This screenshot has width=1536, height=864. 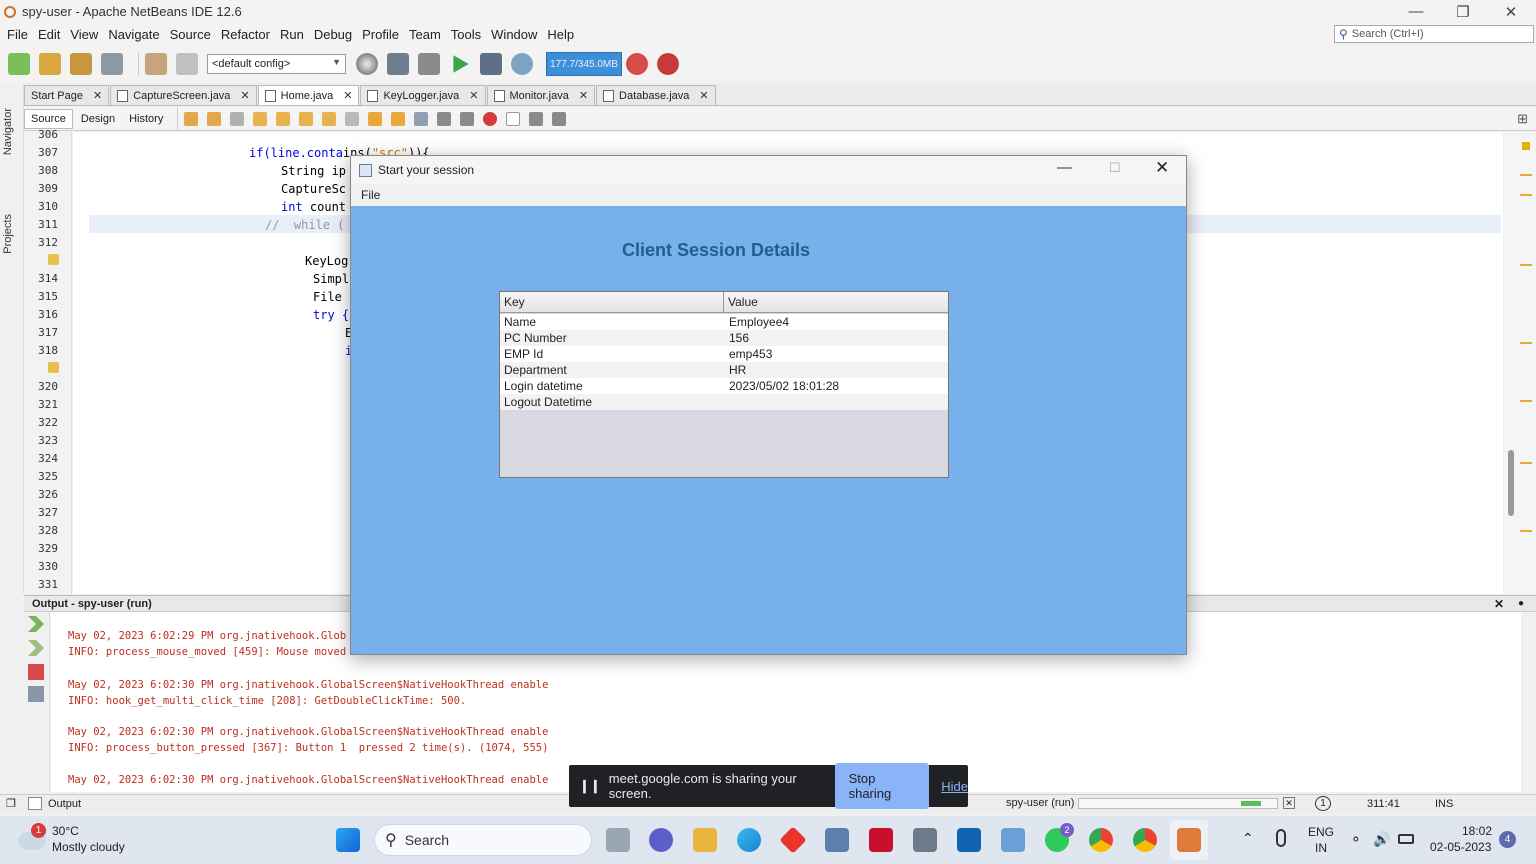 What do you see at coordinates (541, 95) in the screenshot?
I see `tab-monitor: Monitor.java ✕` at bounding box center [541, 95].